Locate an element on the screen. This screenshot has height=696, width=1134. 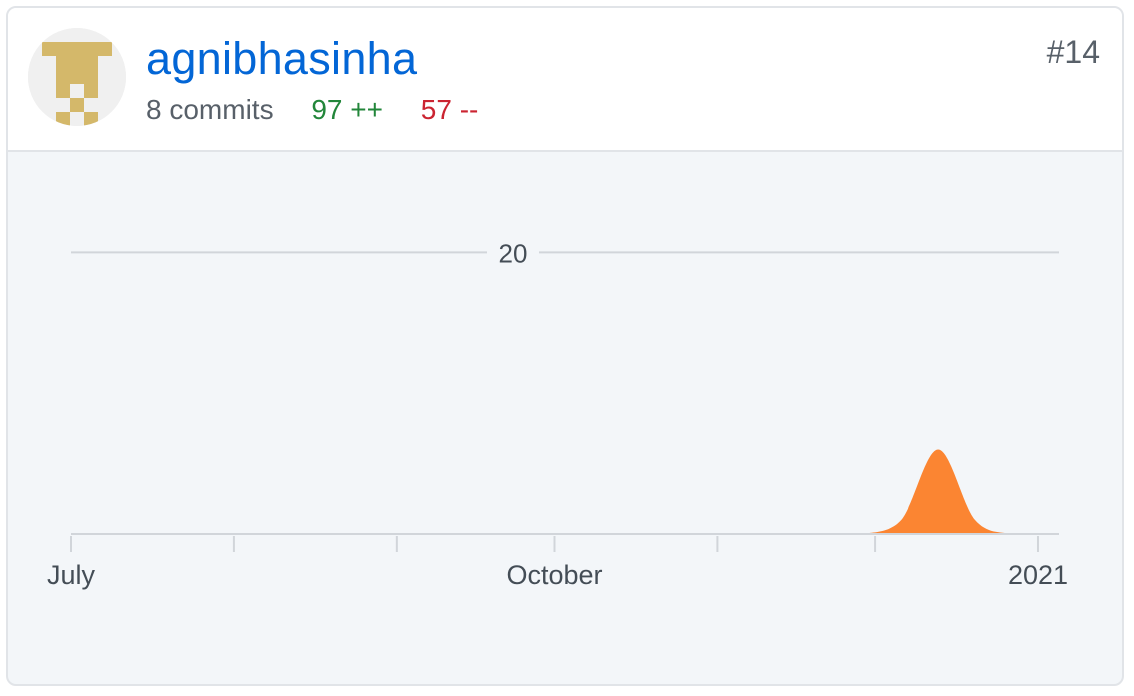
identicon-icon is located at coordinates (77, 77).